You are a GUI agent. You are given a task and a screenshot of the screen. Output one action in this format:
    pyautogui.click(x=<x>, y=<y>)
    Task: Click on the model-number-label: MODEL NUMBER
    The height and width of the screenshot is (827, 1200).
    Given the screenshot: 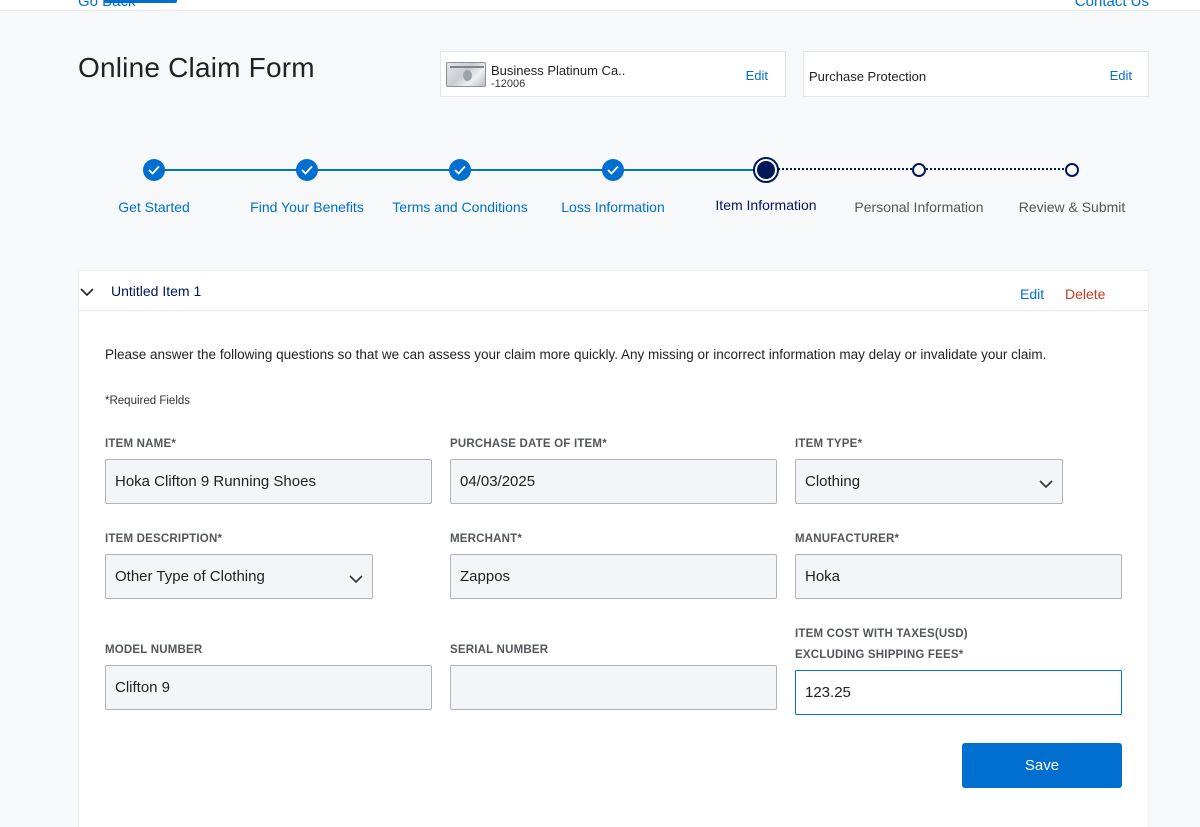 What is the action you would take?
    pyautogui.click(x=154, y=650)
    